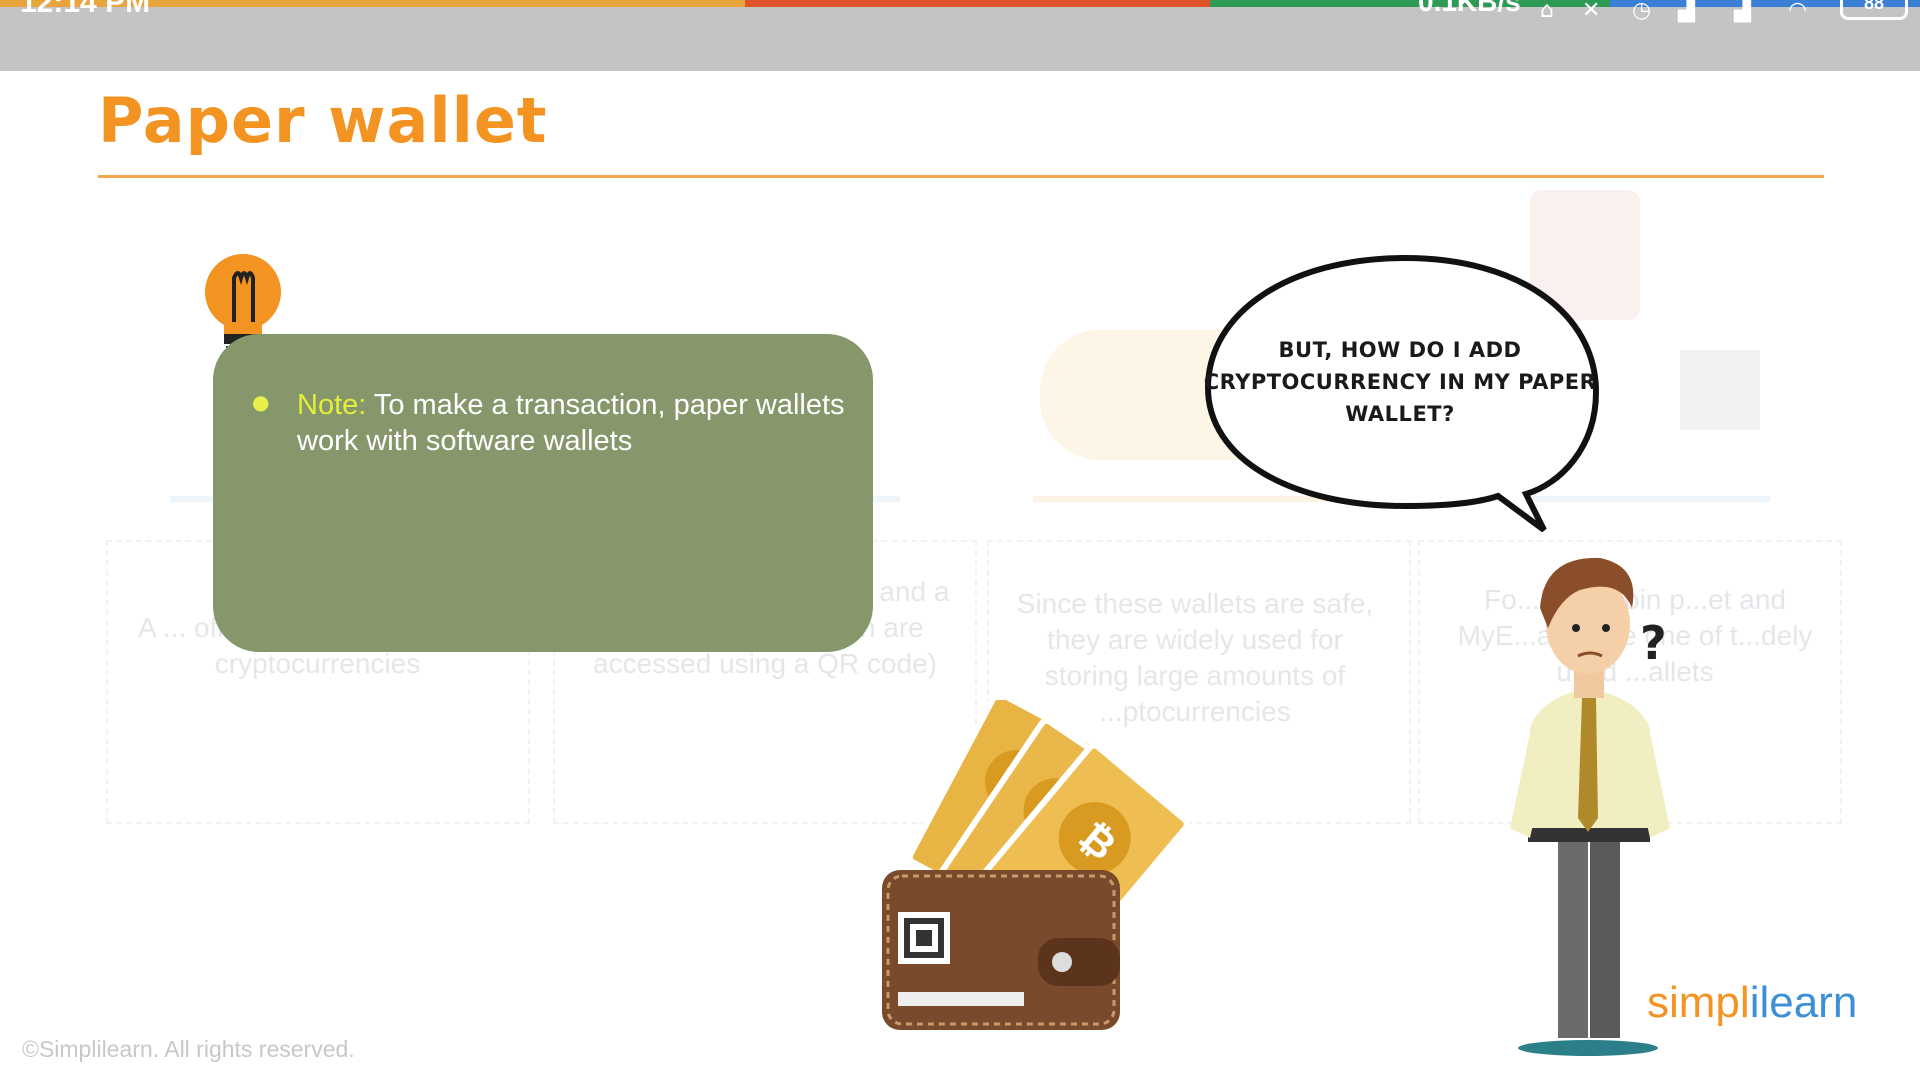  I want to click on copyright-text: ©Simplilearn. All rights reserved., so click(188, 1049).